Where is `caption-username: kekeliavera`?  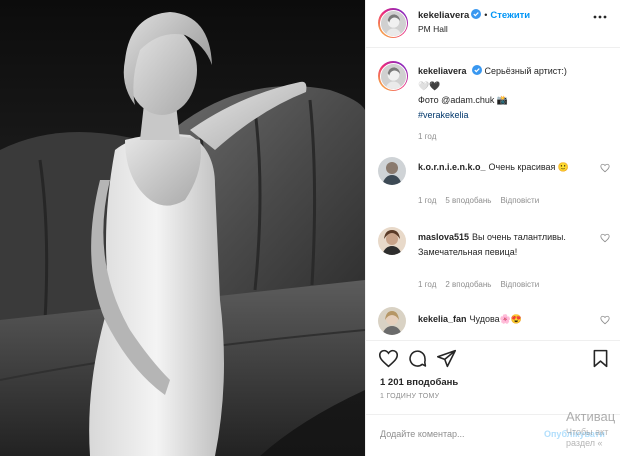
caption-username: kekeliavera is located at coordinates (442, 71).